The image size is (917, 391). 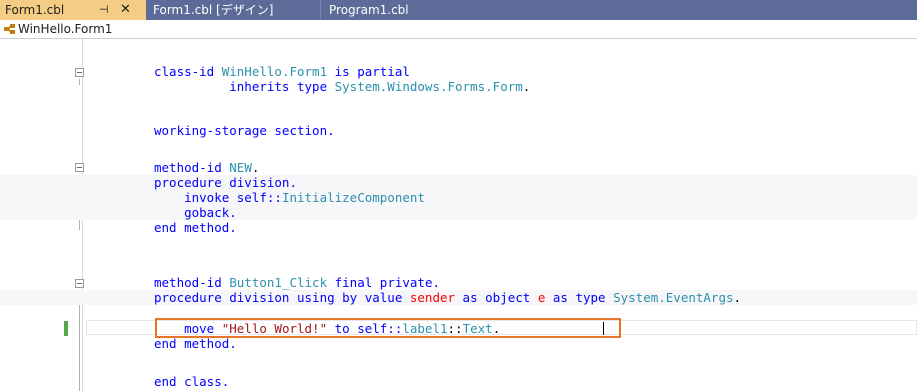 What do you see at coordinates (458, 71) in the screenshot?
I see `code-line: class-id WinHello.Form1 is partial` at bounding box center [458, 71].